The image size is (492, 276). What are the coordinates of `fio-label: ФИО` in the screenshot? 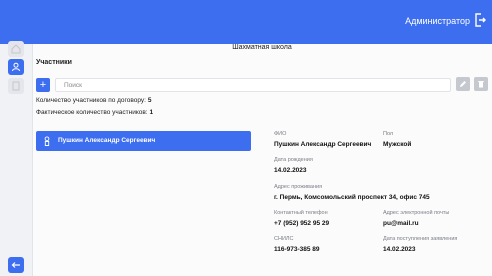 It's located at (280, 134).